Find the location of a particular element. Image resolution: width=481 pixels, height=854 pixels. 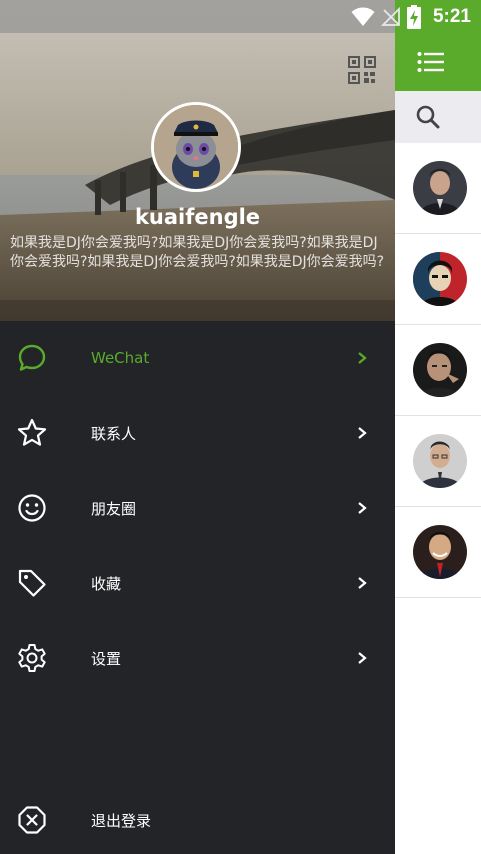

status-bar-left is located at coordinates (197, 16).